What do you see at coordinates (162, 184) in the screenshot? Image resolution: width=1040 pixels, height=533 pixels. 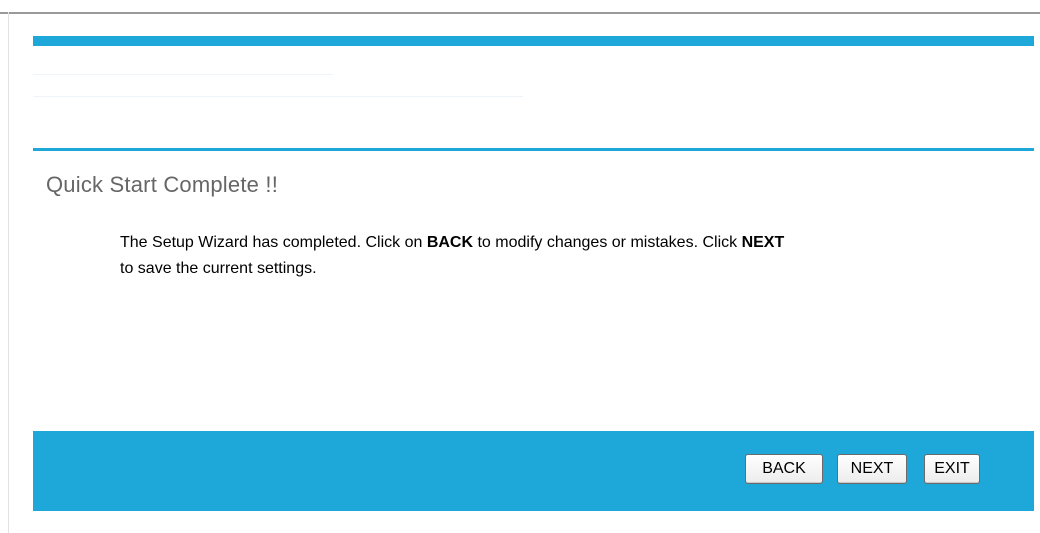 I see `page-title: Quick Start Complete !!` at bounding box center [162, 184].